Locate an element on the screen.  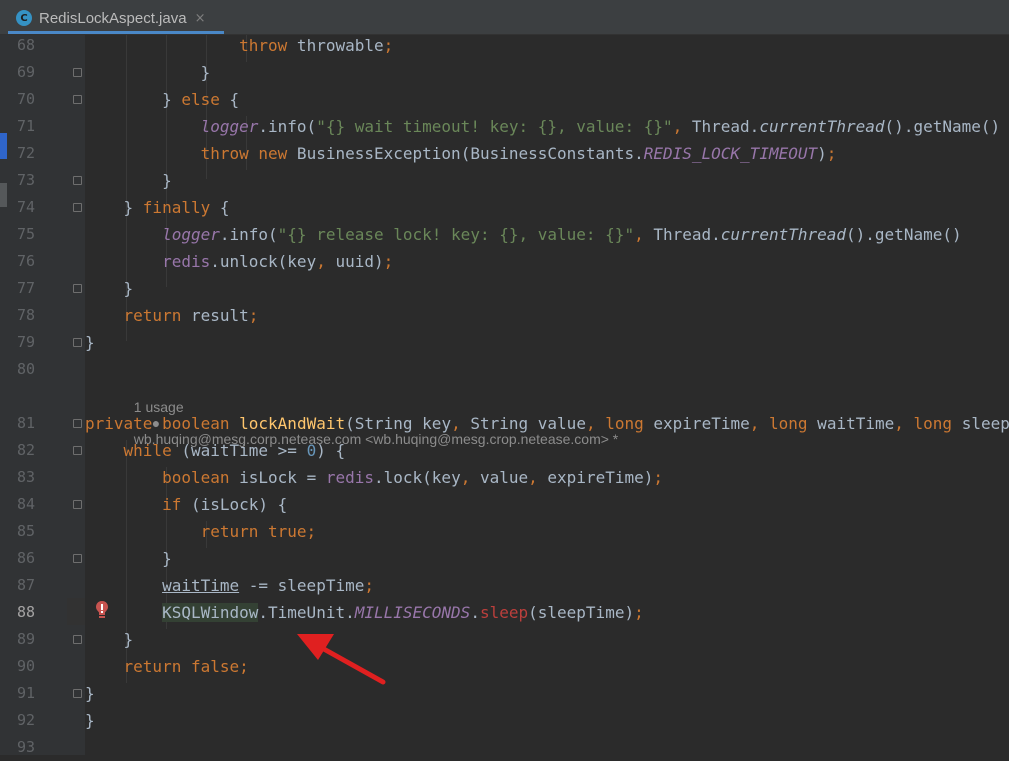
line-number: 69 is located at coordinates (32, 72).